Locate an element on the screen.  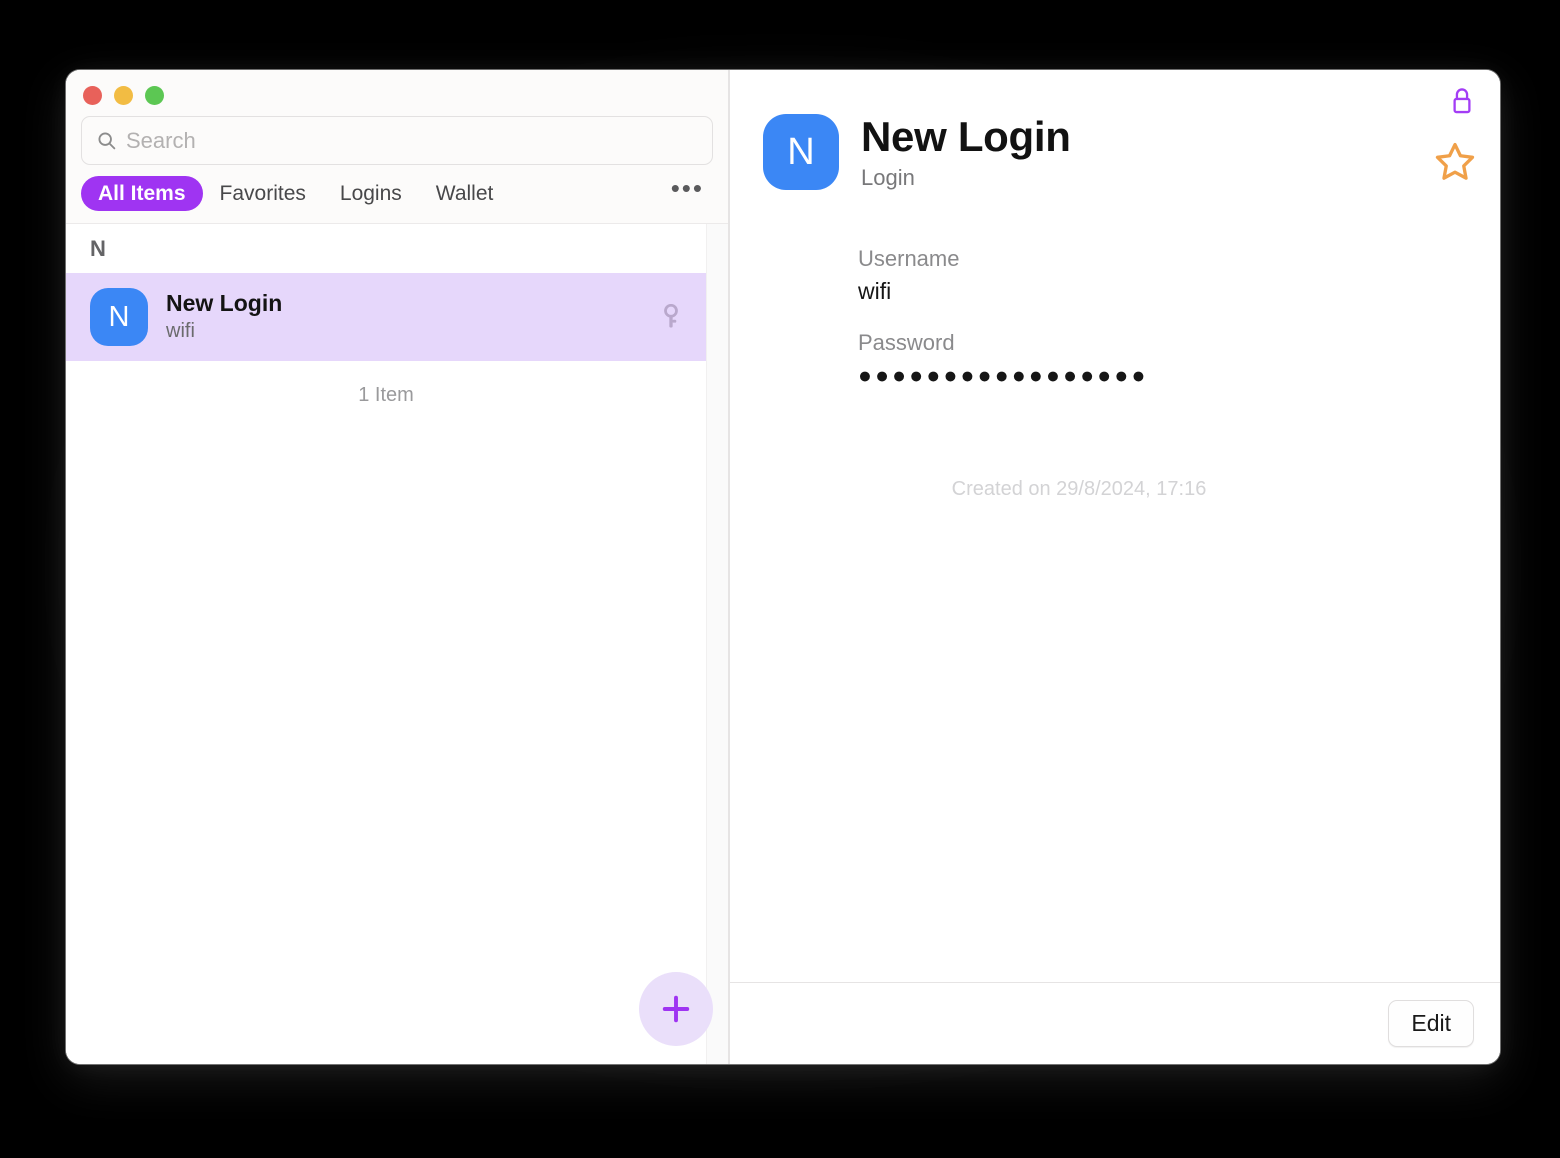
list-item: N New Login wifi is located at coordinates (386, 317).